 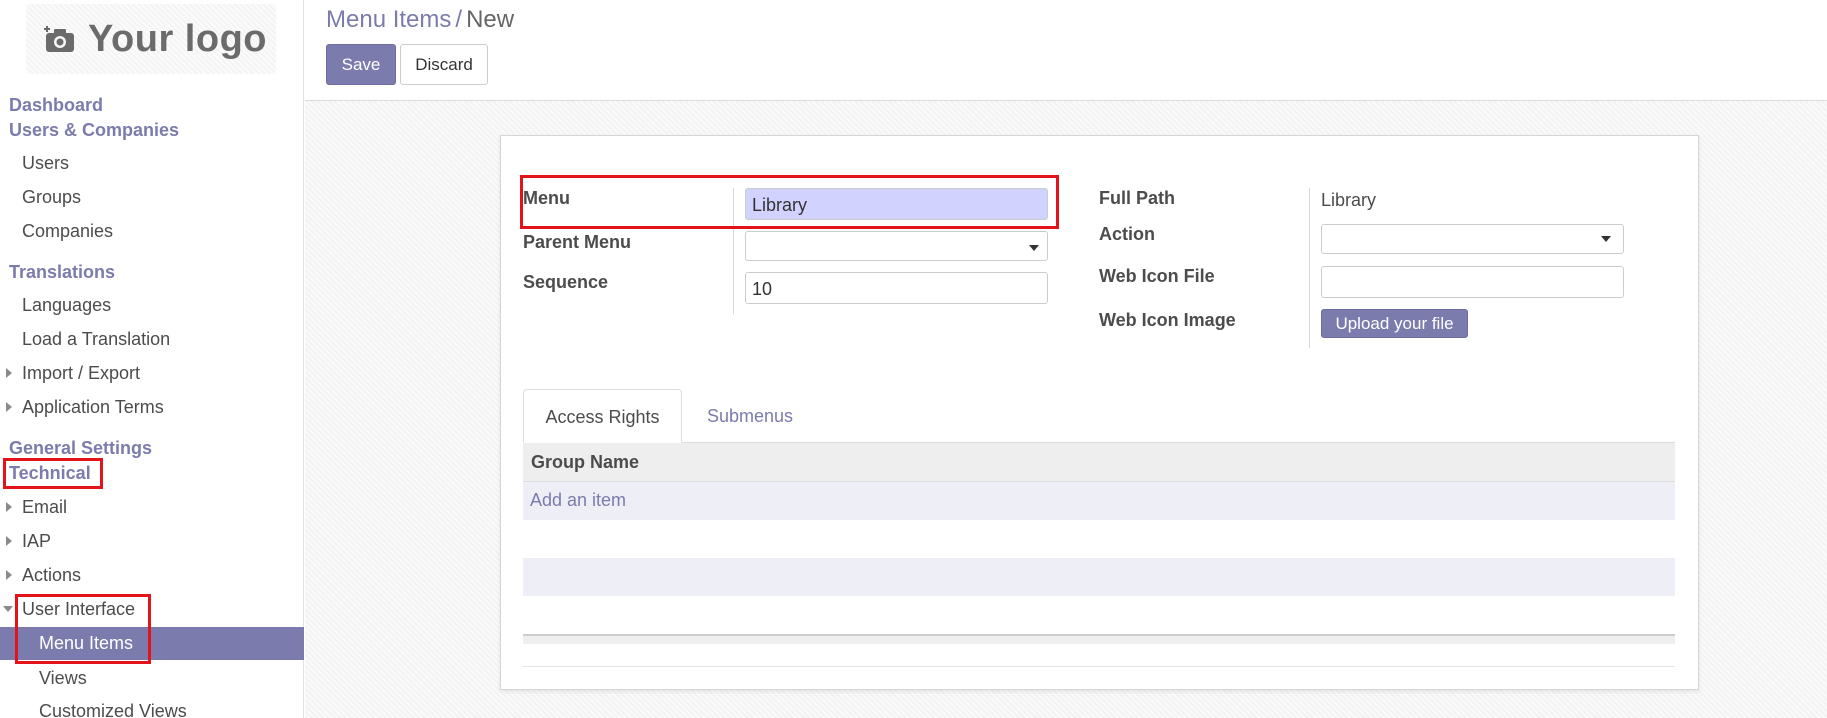 I want to click on company-logo: Your logo, so click(x=151, y=39).